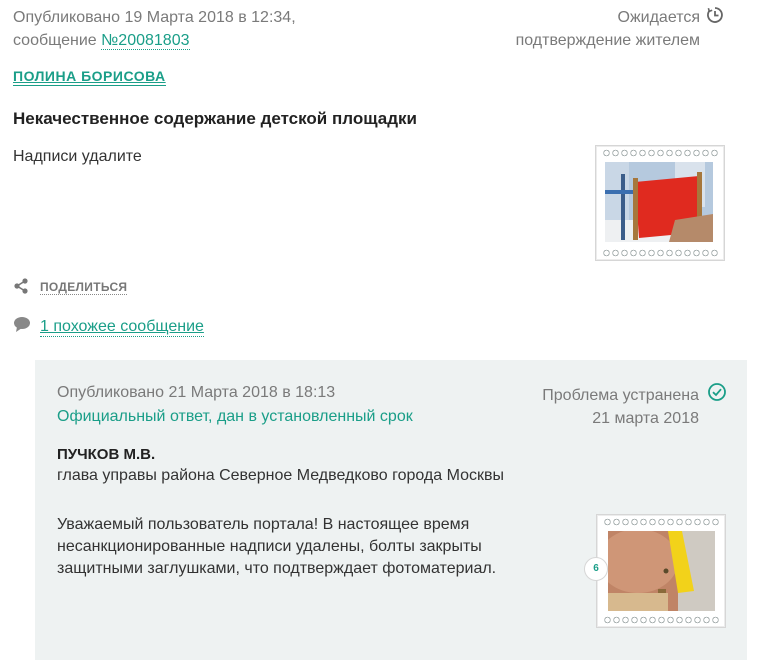 This screenshot has width=770, height=666. I want to click on answer-status: Проблема устранена 21 марта 2018, so click(620, 407).